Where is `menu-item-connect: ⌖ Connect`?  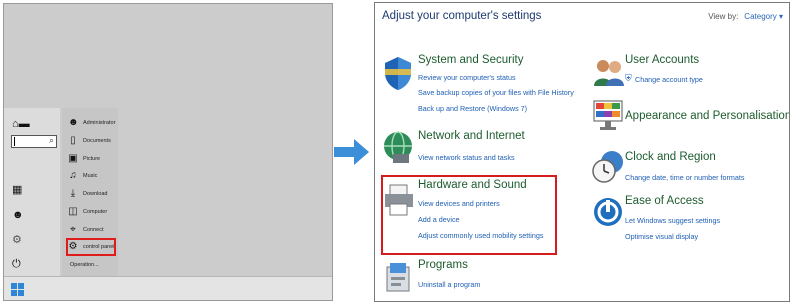
menu-item-connect: ⌖ Connect is located at coordinates (86, 230).